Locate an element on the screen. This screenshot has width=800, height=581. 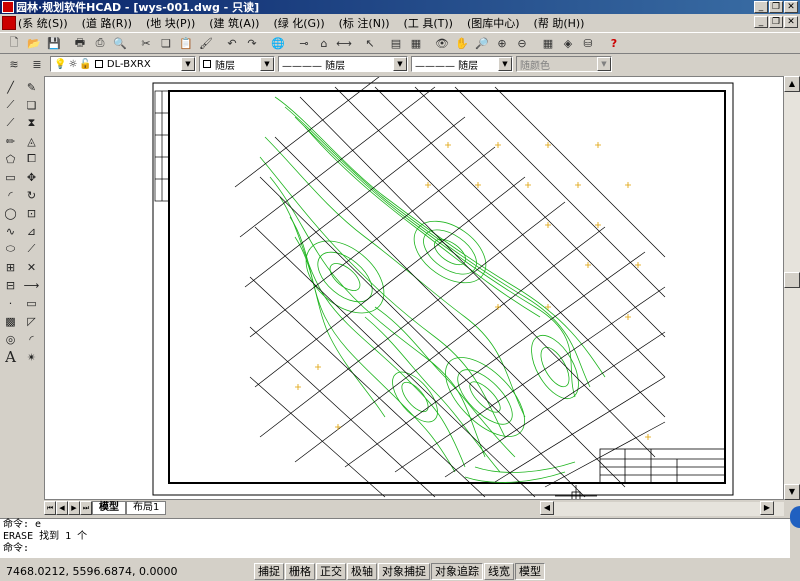
properties-icon: ▤ is located at coordinates (396, 43).